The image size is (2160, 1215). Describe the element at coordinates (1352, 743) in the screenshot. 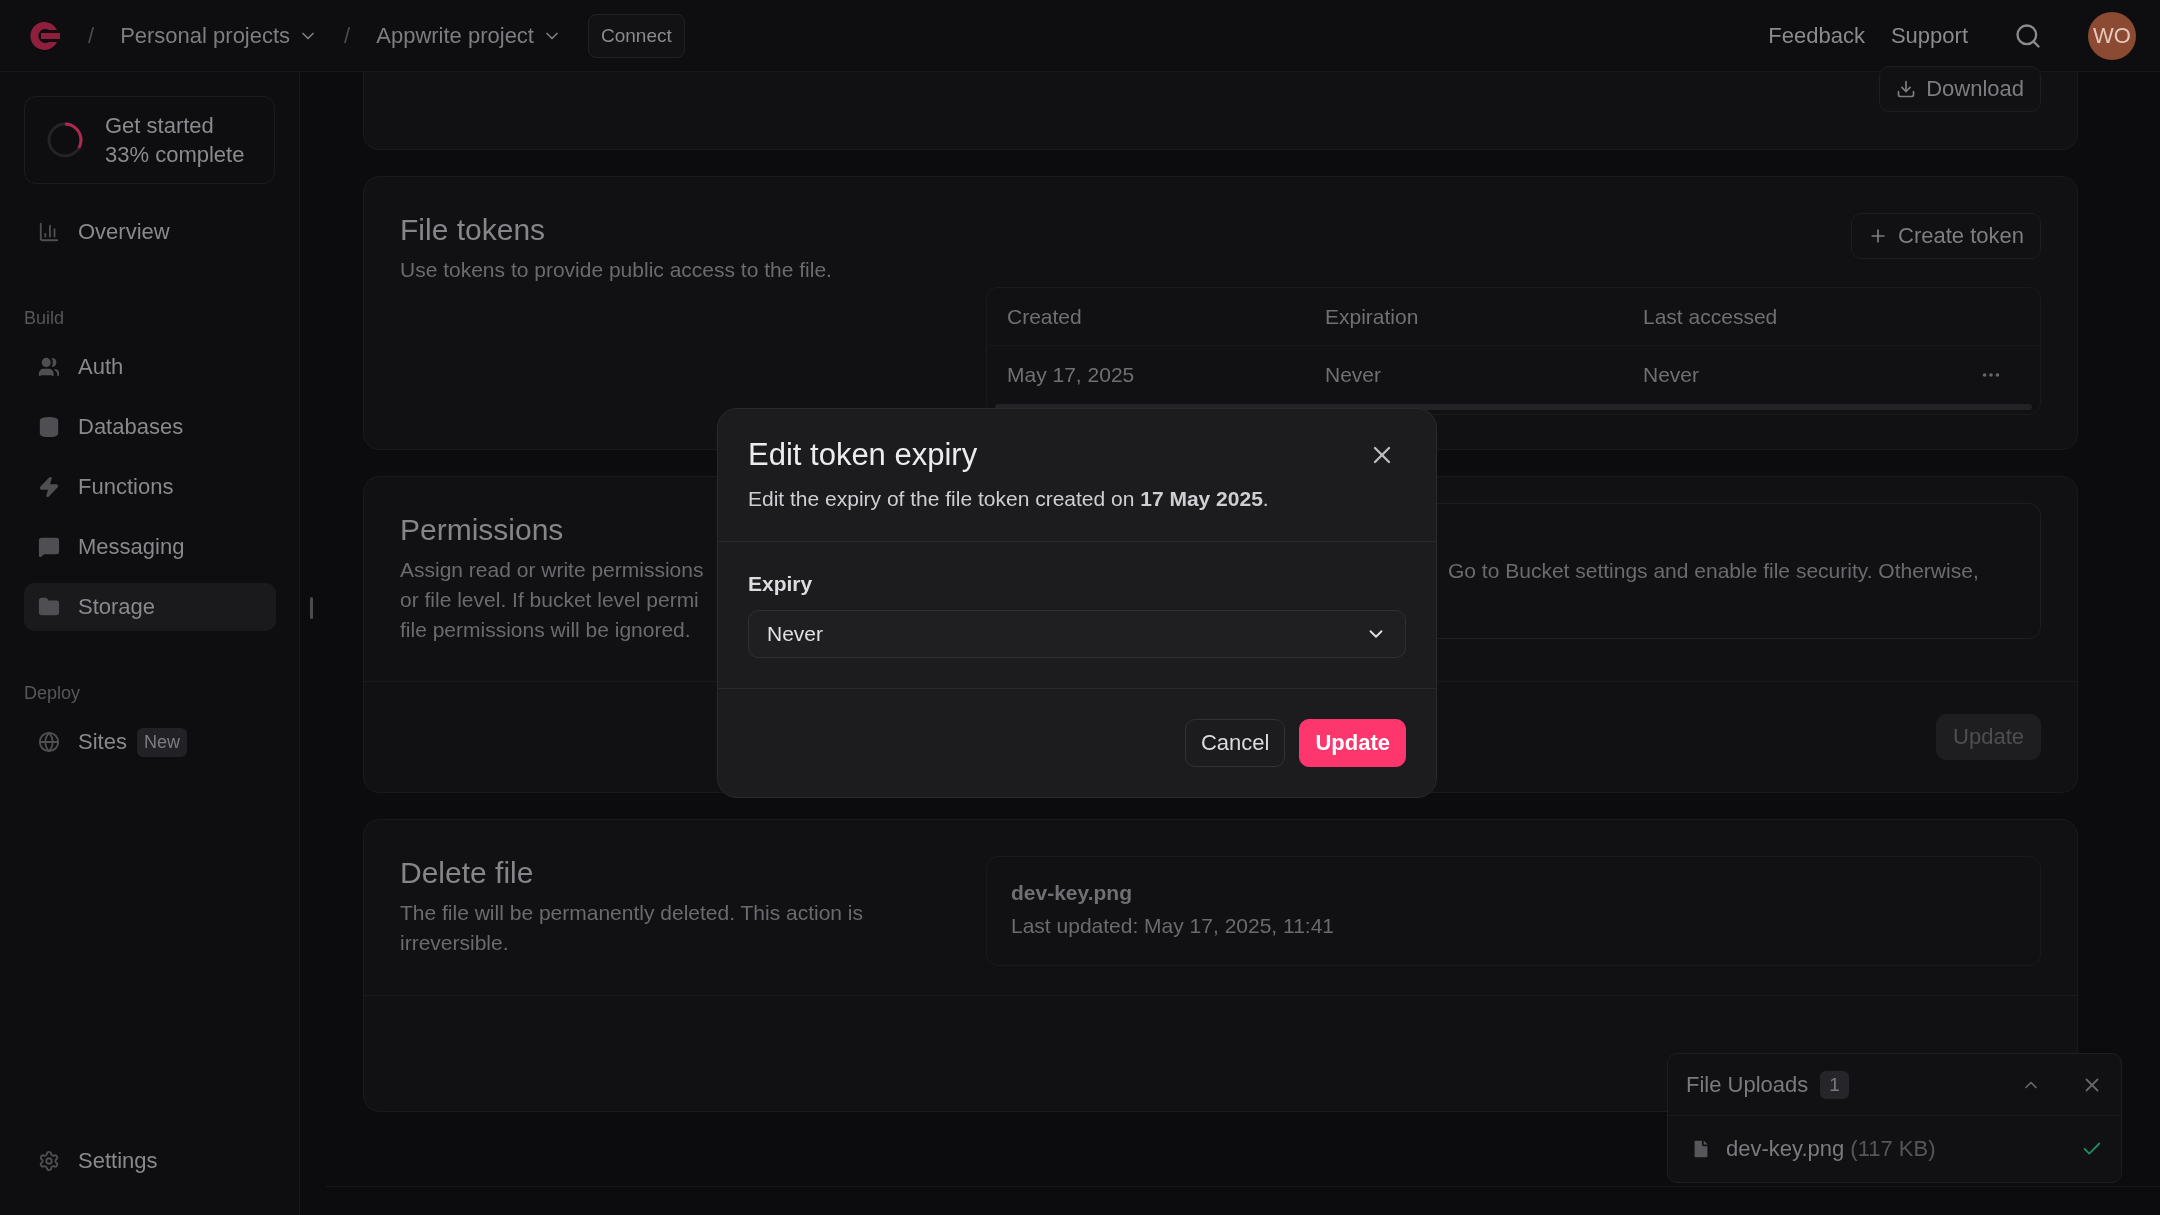

I see `update-button: Update` at that location.